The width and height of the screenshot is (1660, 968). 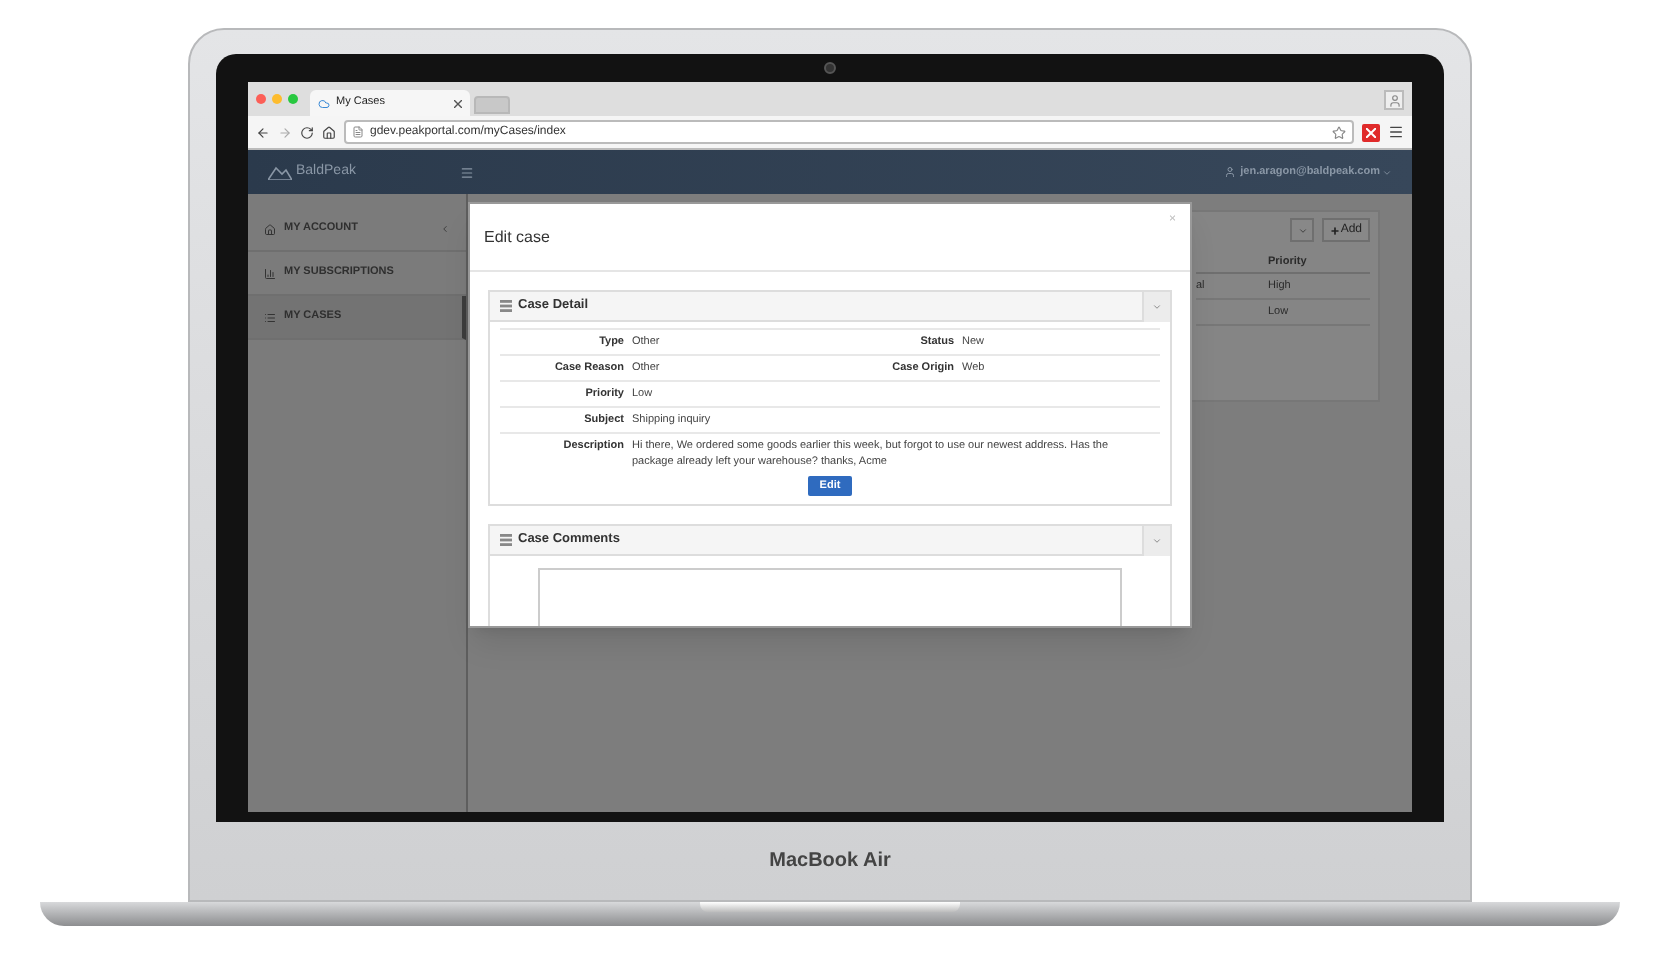 I want to click on reload-icon, so click(x=307, y=132).